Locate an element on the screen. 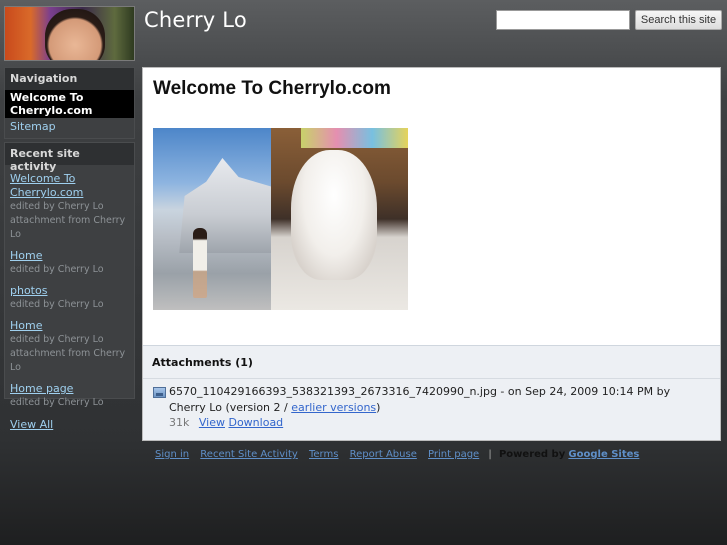 Image resolution: width=727 pixels, height=545 pixels. photo-person is located at coordinates (200, 263).